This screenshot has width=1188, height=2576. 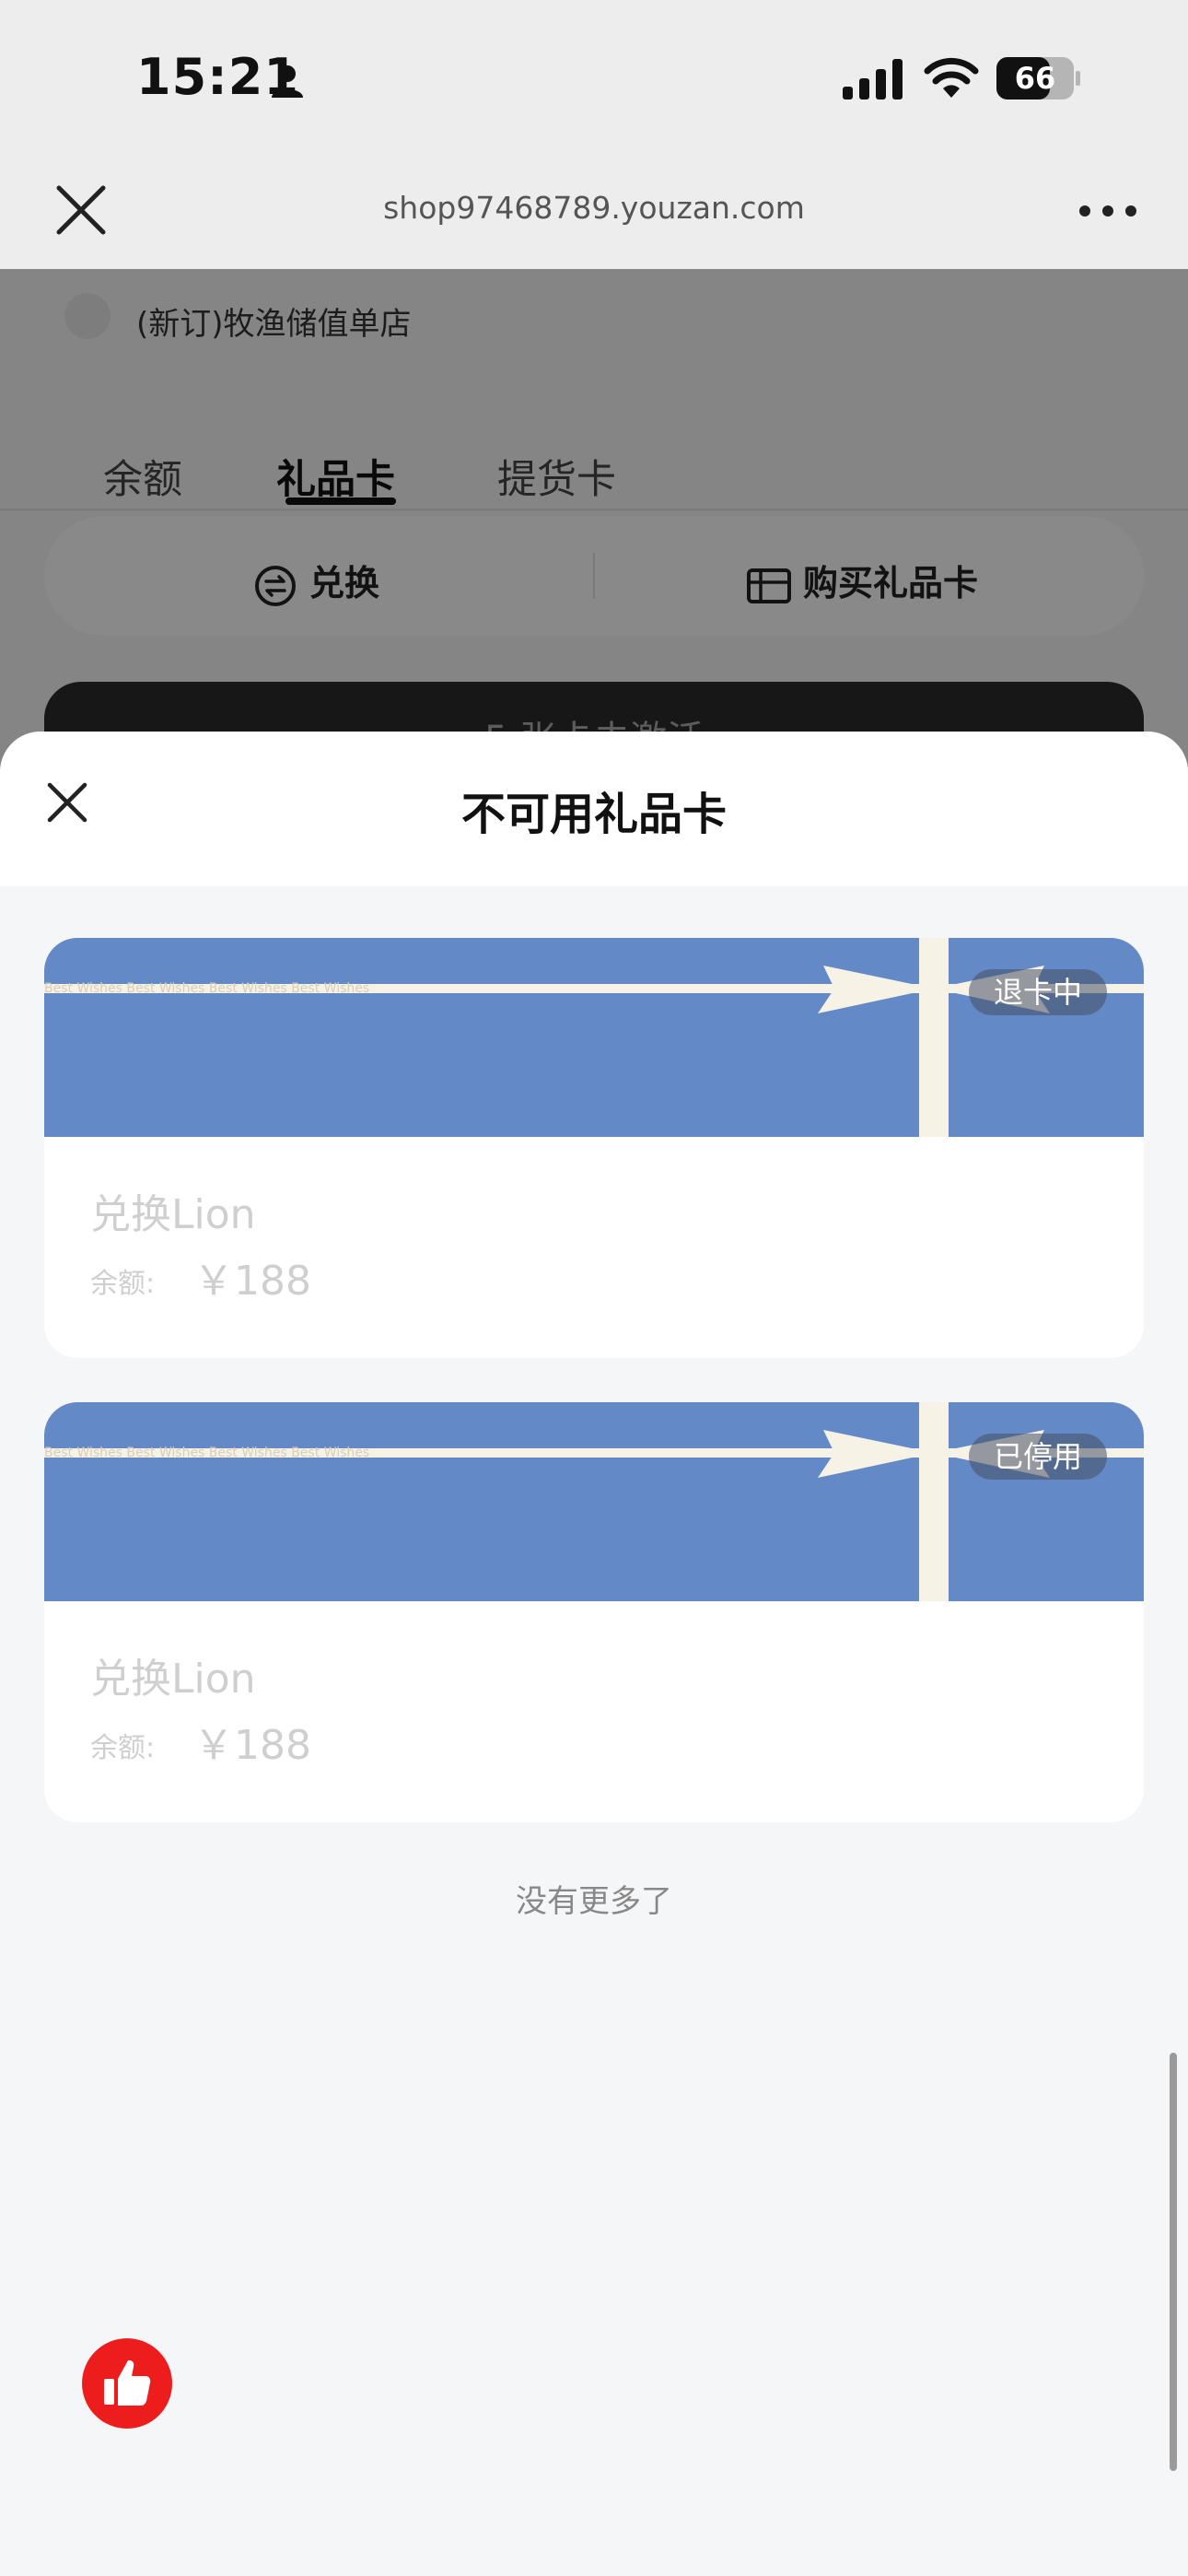 What do you see at coordinates (594, 208) in the screenshot?
I see `url-text: shop97468789.youzan.com` at bounding box center [594, 208].